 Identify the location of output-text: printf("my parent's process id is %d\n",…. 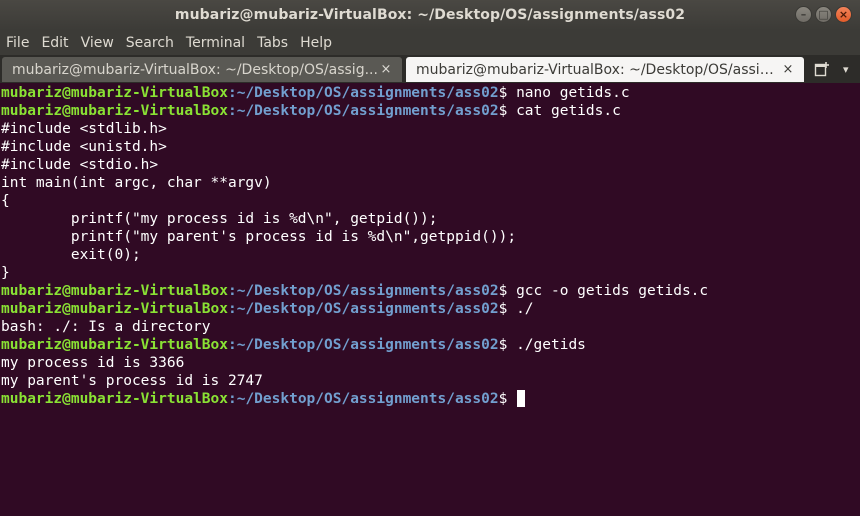
(259, 237).